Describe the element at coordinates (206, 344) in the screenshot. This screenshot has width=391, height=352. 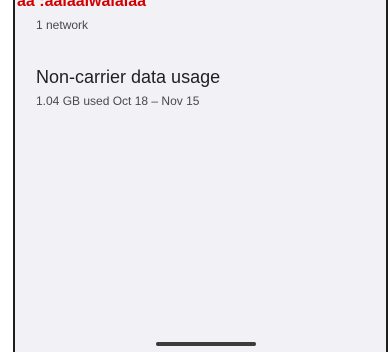
I see `home-indicator` at that location.